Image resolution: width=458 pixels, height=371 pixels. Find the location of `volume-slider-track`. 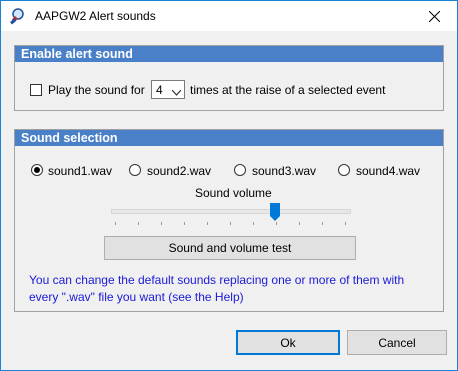

volume-slider-track is located at coordinates (231, 211).